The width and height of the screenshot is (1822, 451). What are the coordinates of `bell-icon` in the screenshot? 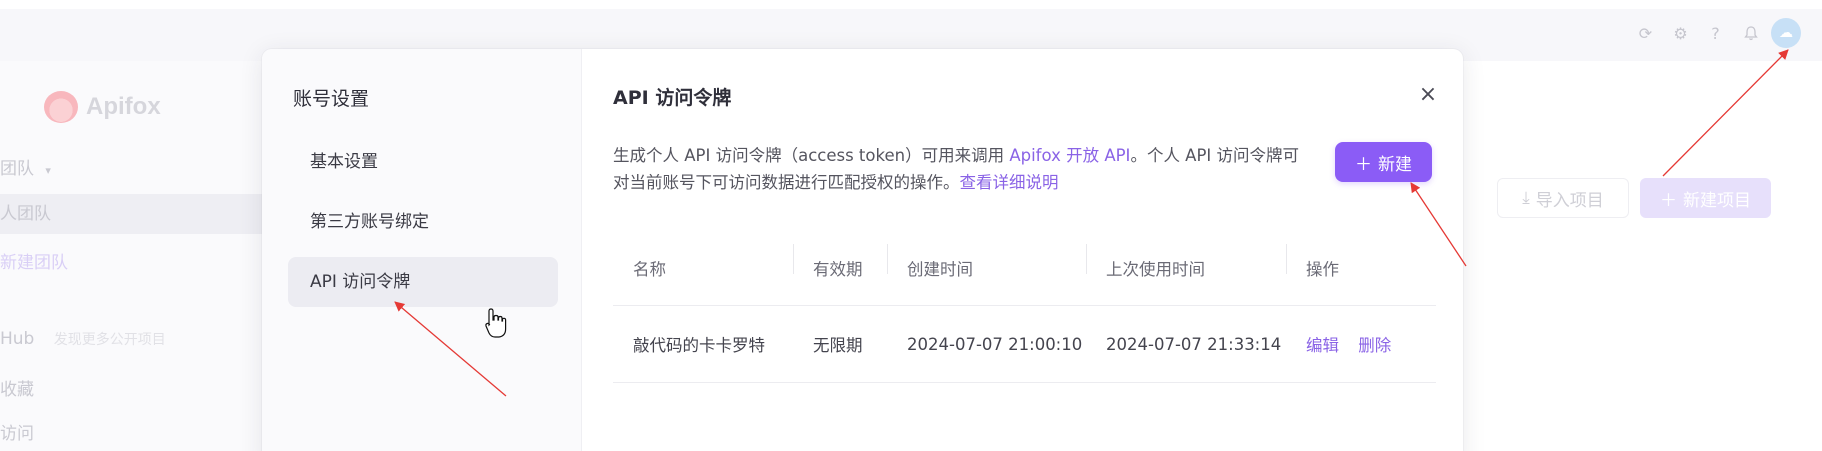 It's located at (1750, 33).